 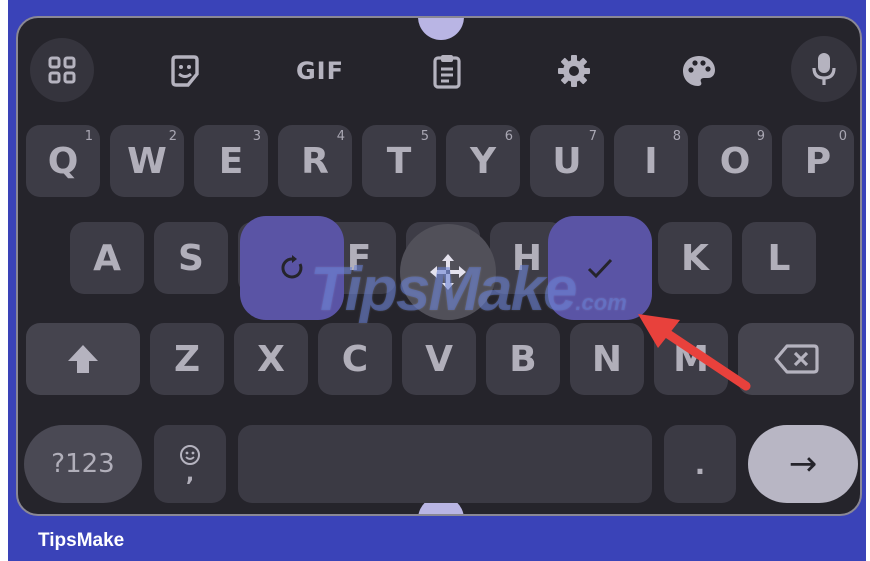 I want to click on key-hint: 6, so click(x=508, y=136).